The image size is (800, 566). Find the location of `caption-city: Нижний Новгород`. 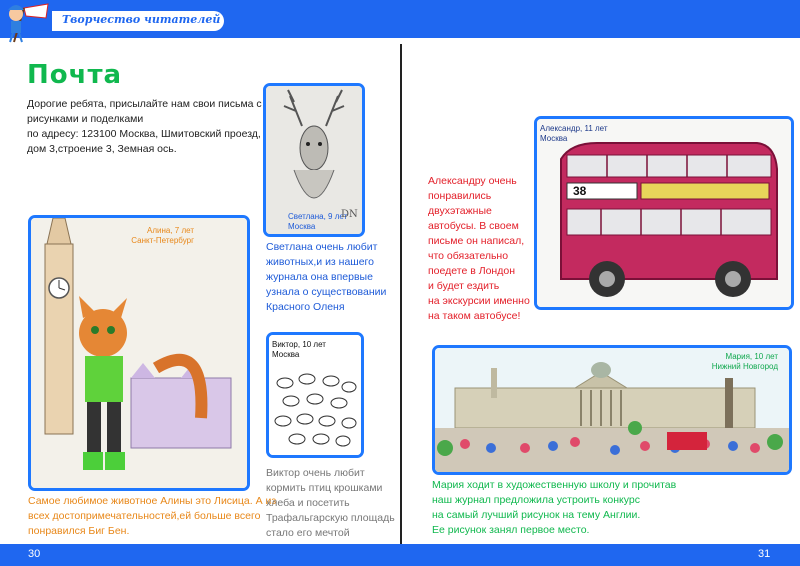

caption-city: Нижний Новгород is located at coordinates (744, 366).